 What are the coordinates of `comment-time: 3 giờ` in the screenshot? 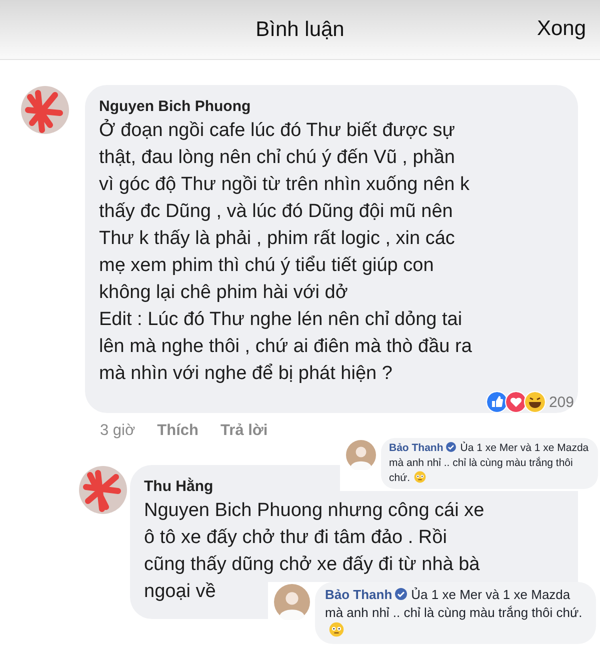 It's located at (118, 431).